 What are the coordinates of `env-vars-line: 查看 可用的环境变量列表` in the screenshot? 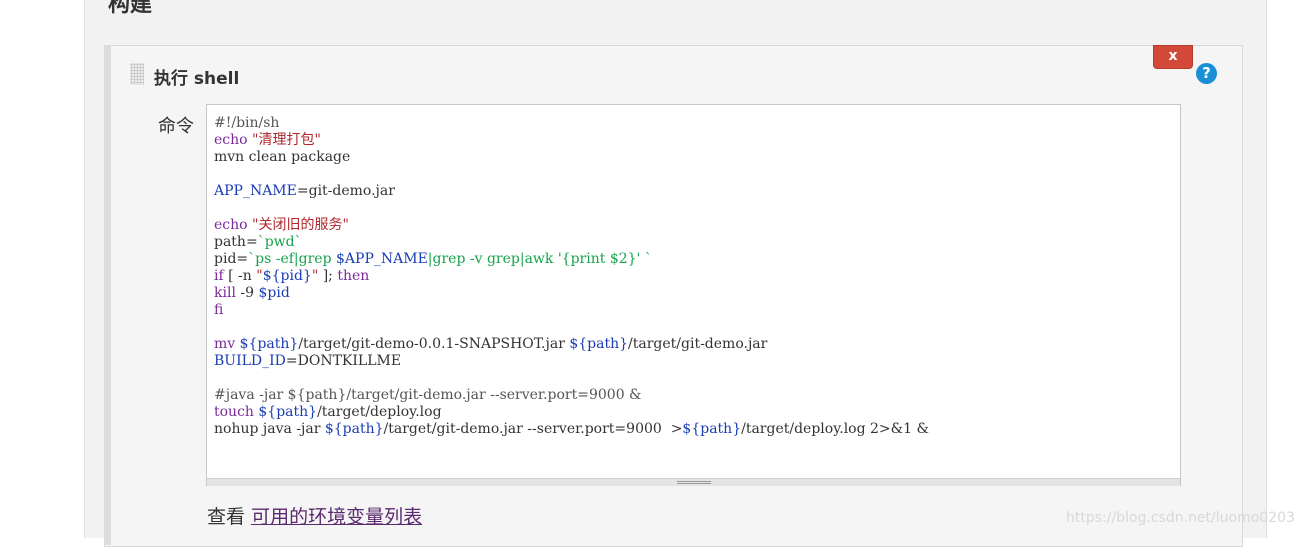 It's located at (314, 515).